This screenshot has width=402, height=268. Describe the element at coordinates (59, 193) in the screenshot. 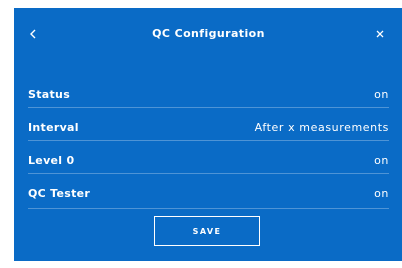

I see `setting-label: QC Tester` at that location.